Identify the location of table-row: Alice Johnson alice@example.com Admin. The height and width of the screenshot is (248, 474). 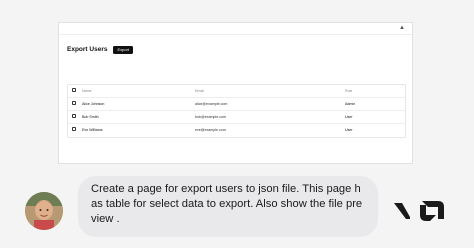
(236, 104).